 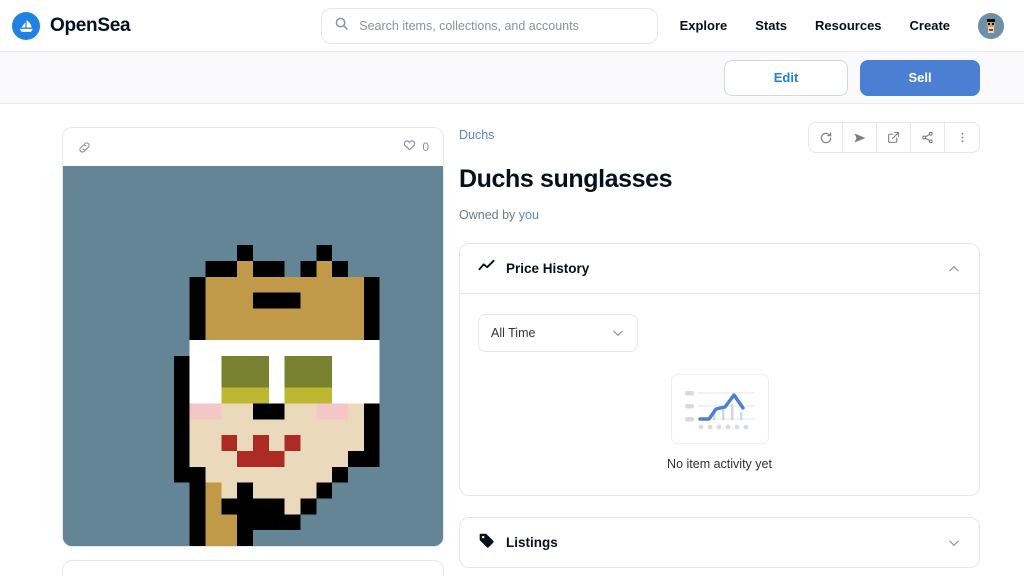 I want to click on price-history-empty-text: No item activity yet, so click(x=719, y=464).